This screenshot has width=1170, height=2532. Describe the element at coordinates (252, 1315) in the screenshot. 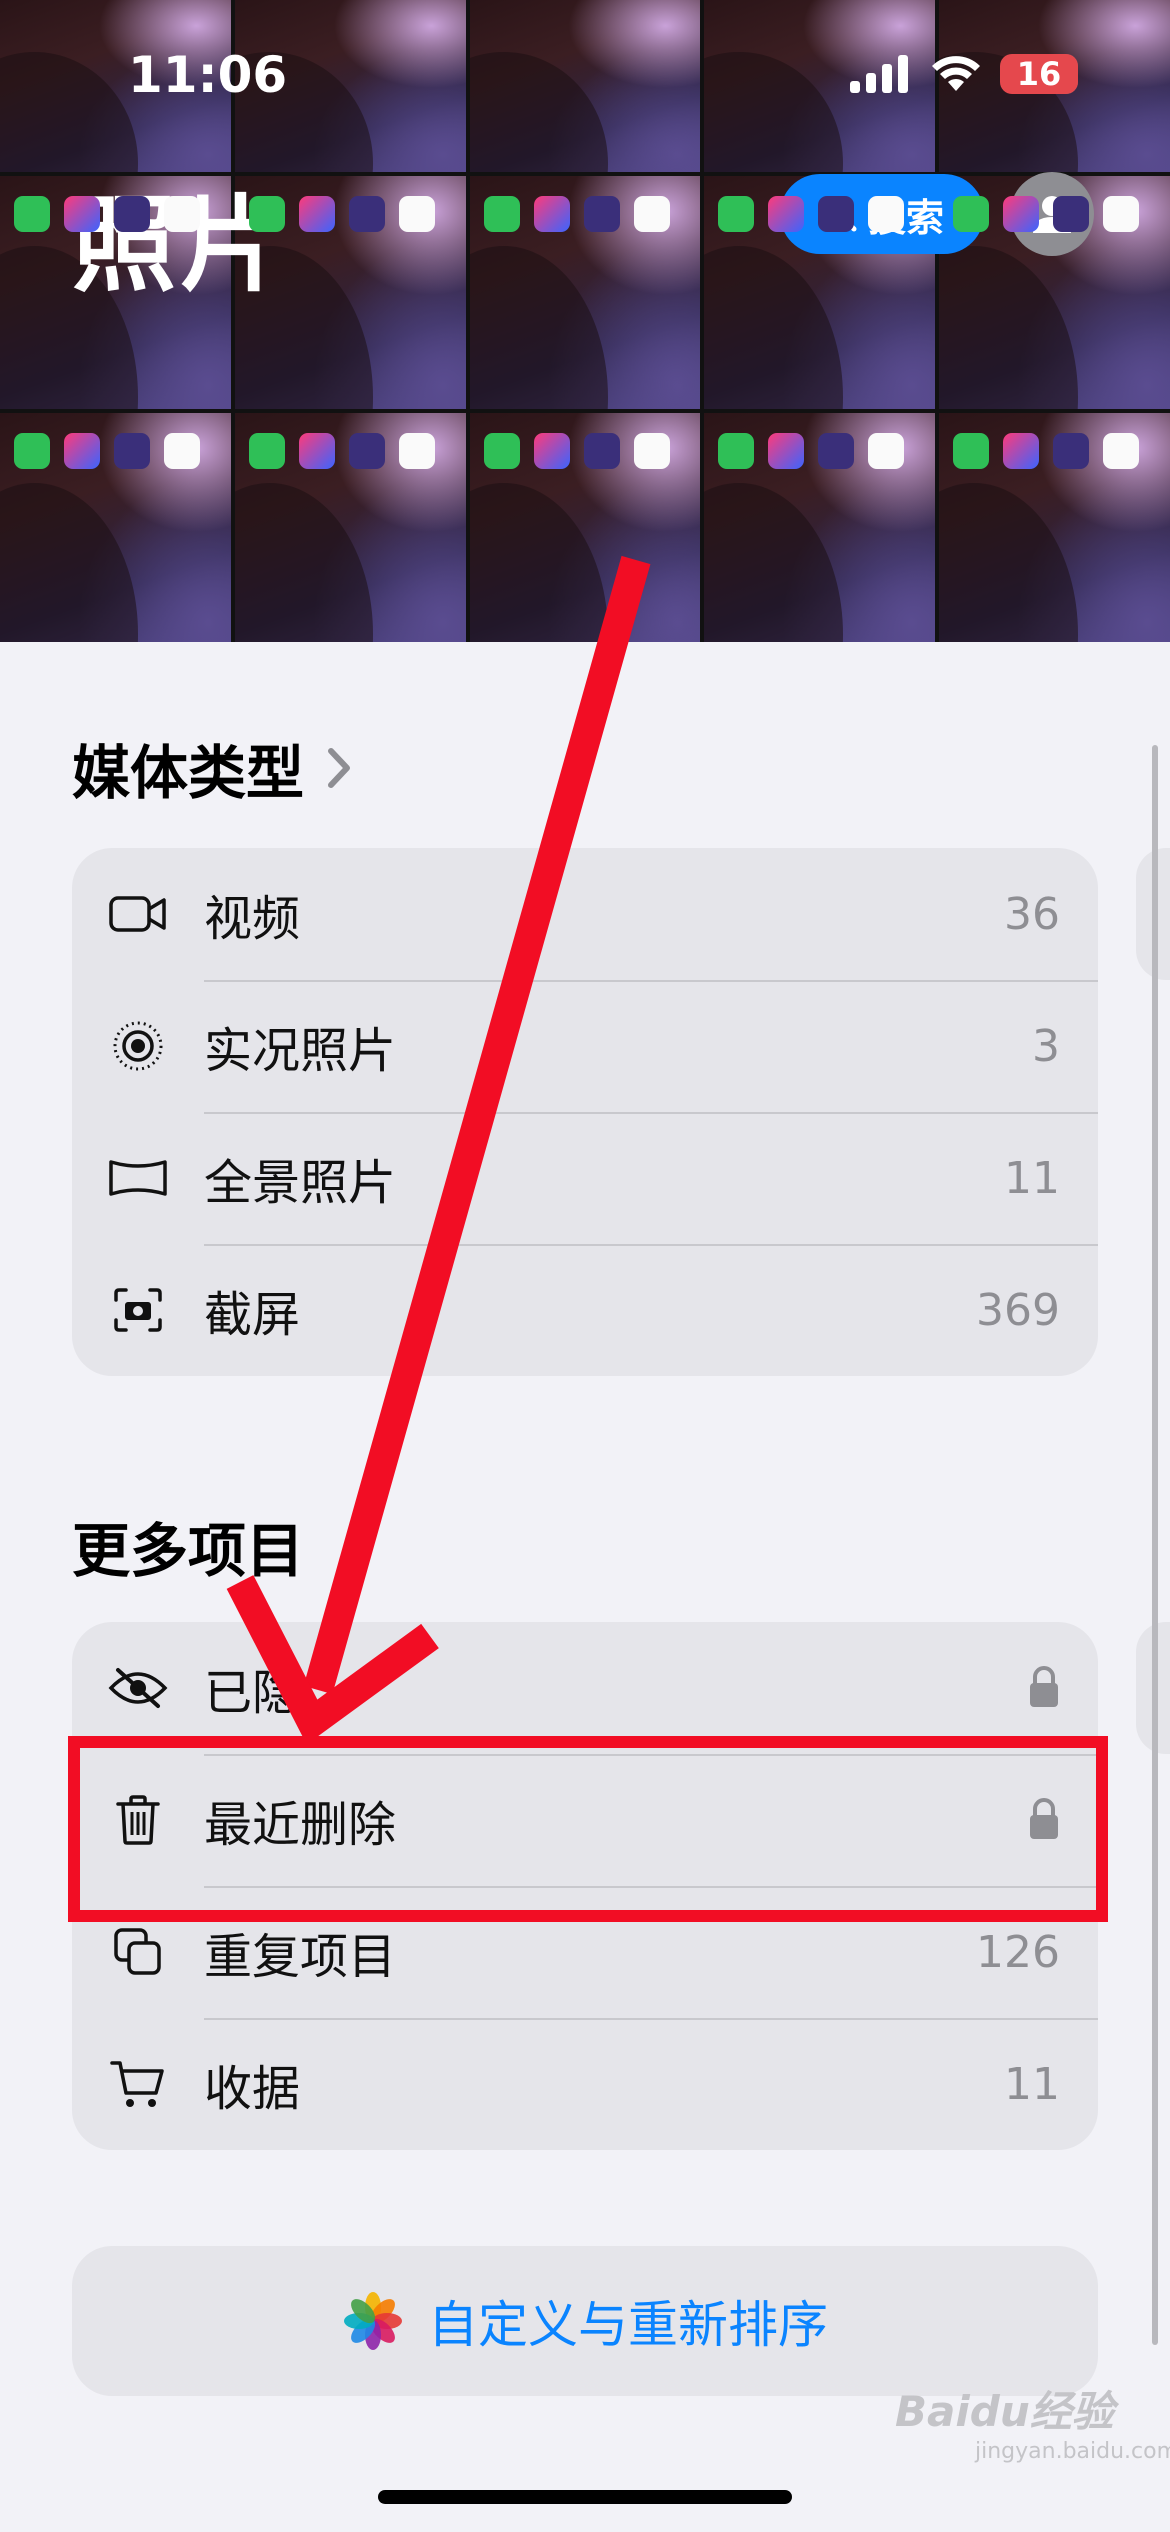

I see `list-item-label: 截屏` at that location.